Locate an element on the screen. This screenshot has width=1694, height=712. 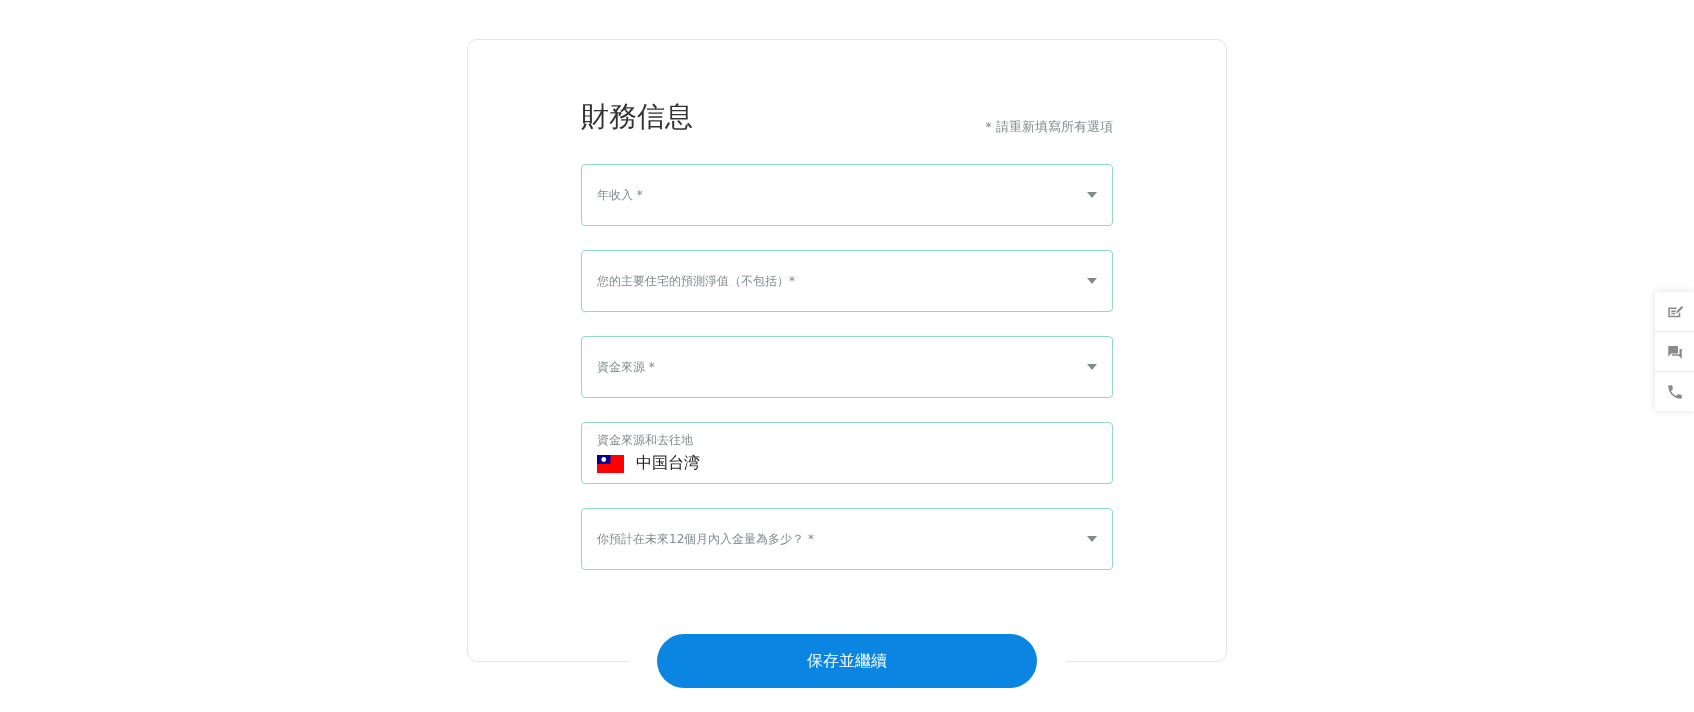
save-continue-button: 保存並繼續 is located at coordinates (847, 661).